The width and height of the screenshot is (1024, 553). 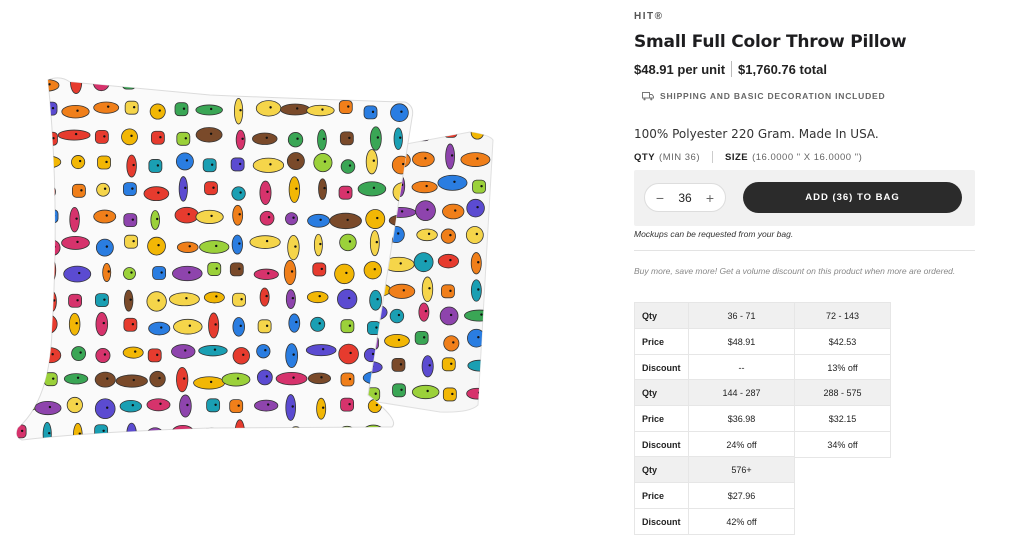 What do you see at coordinates (741, 444) in the screenshot?
I see `tier-discount: 24% off` at bounding box center [741, 444].